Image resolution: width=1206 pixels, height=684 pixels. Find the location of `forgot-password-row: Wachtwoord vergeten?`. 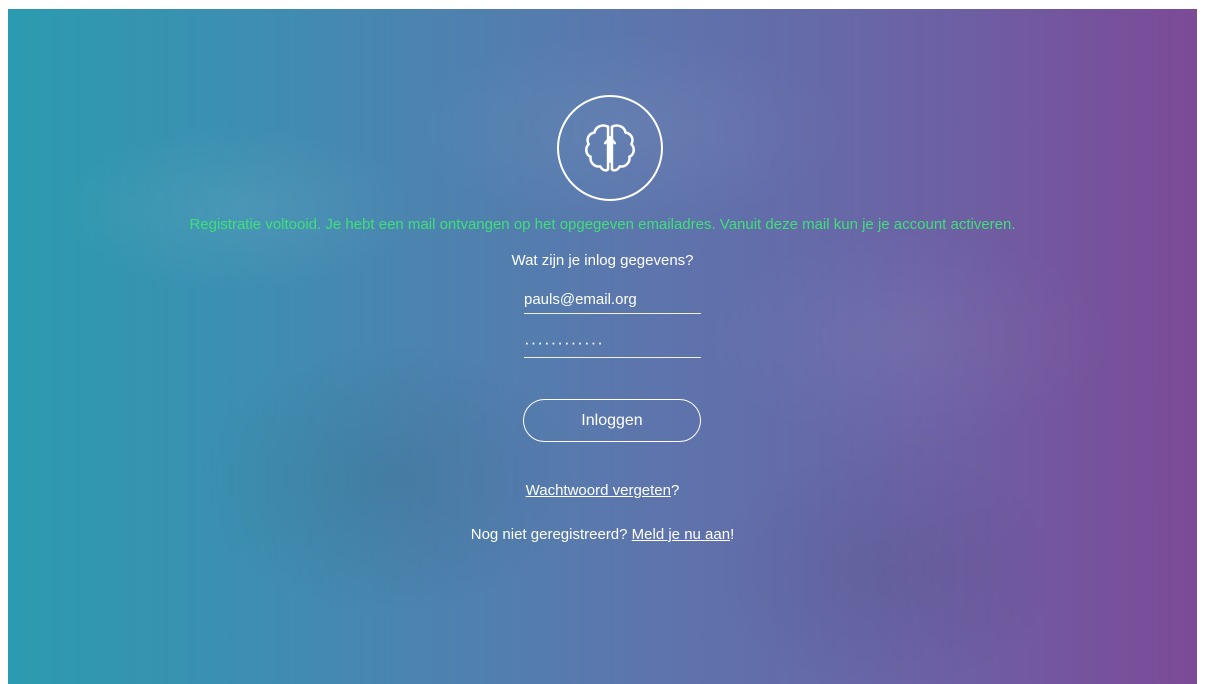

forgot-password-row: Wachtwoord vergeten? is located at coordinates (602, 490).